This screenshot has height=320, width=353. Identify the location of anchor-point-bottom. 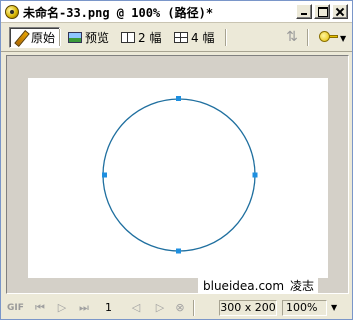
(178, 251).